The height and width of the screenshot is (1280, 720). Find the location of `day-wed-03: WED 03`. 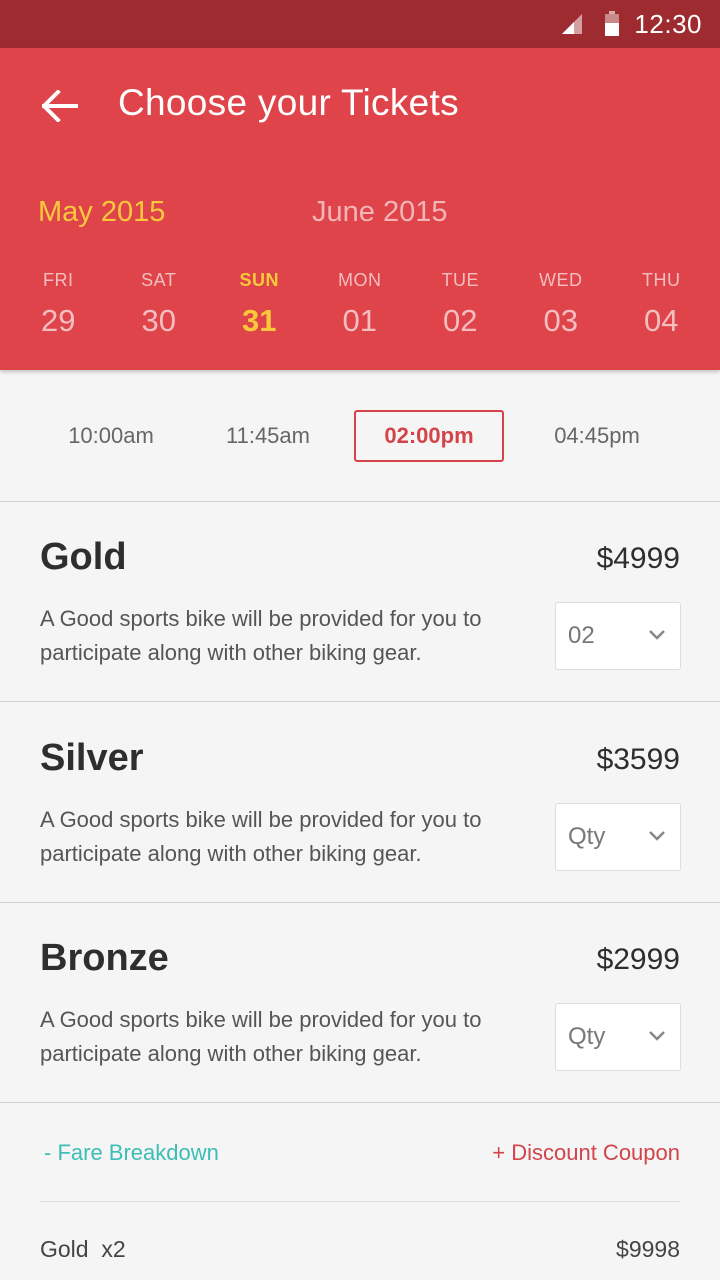

day-wed-03: WED 03 is located at coordinates (561, 310).